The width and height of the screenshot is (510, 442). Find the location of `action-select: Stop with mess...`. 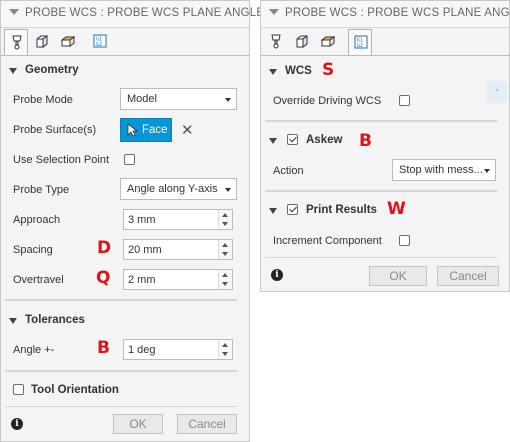

action-select: Stop with mess... is located at coordinates (444, 170).